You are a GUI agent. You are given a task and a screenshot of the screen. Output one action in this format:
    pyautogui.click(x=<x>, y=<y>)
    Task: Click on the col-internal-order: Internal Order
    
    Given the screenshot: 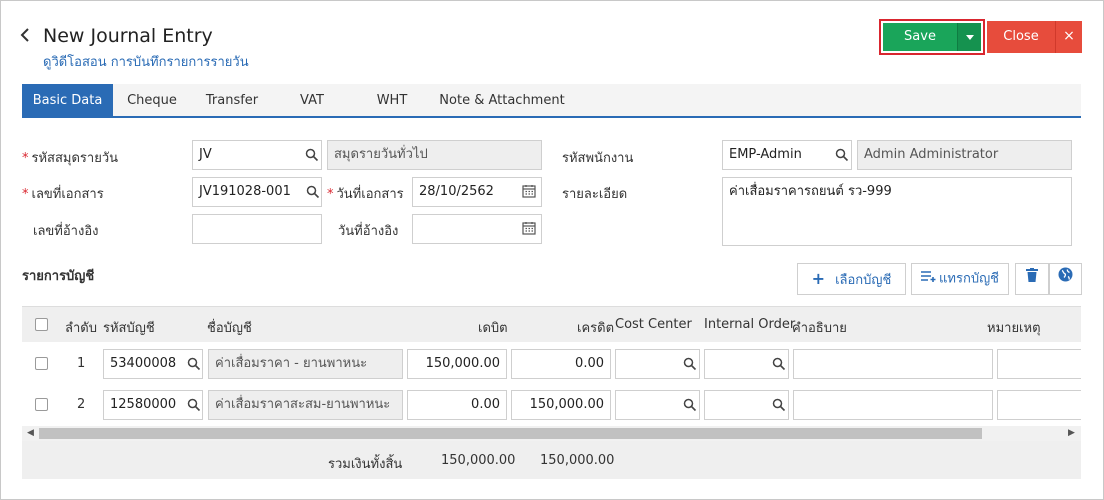 What is the action you would take?
    pyautogui.click(x=750, y=324)
    